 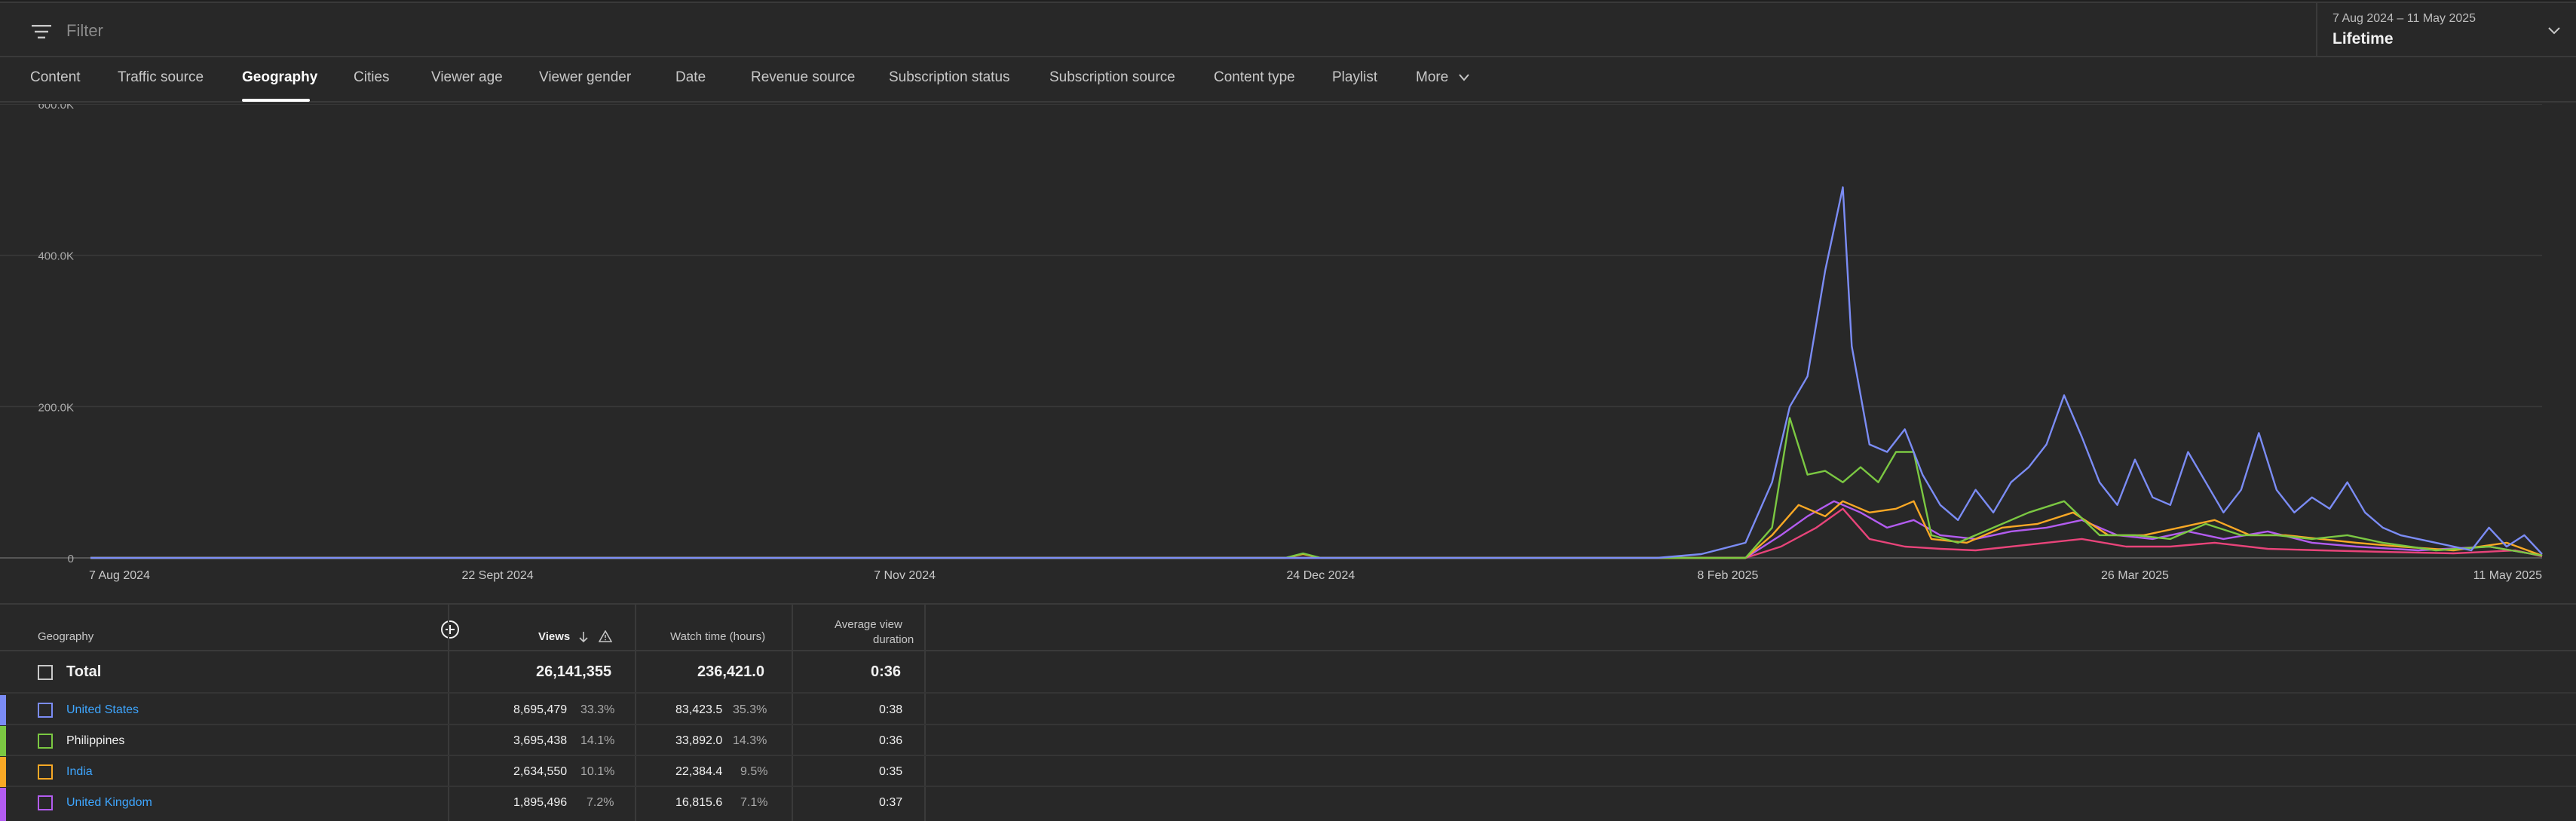 I want to click on views-percent: 14.1%, so click(x=597, y=740).